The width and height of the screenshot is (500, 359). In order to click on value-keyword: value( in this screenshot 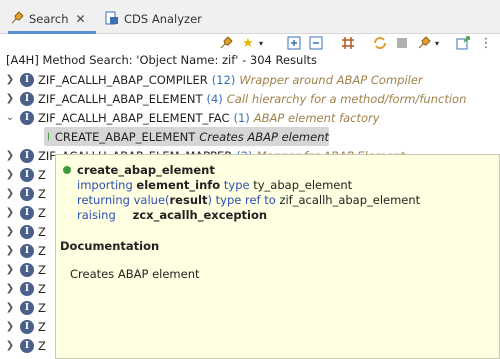, I will do `click(151, 200)`.